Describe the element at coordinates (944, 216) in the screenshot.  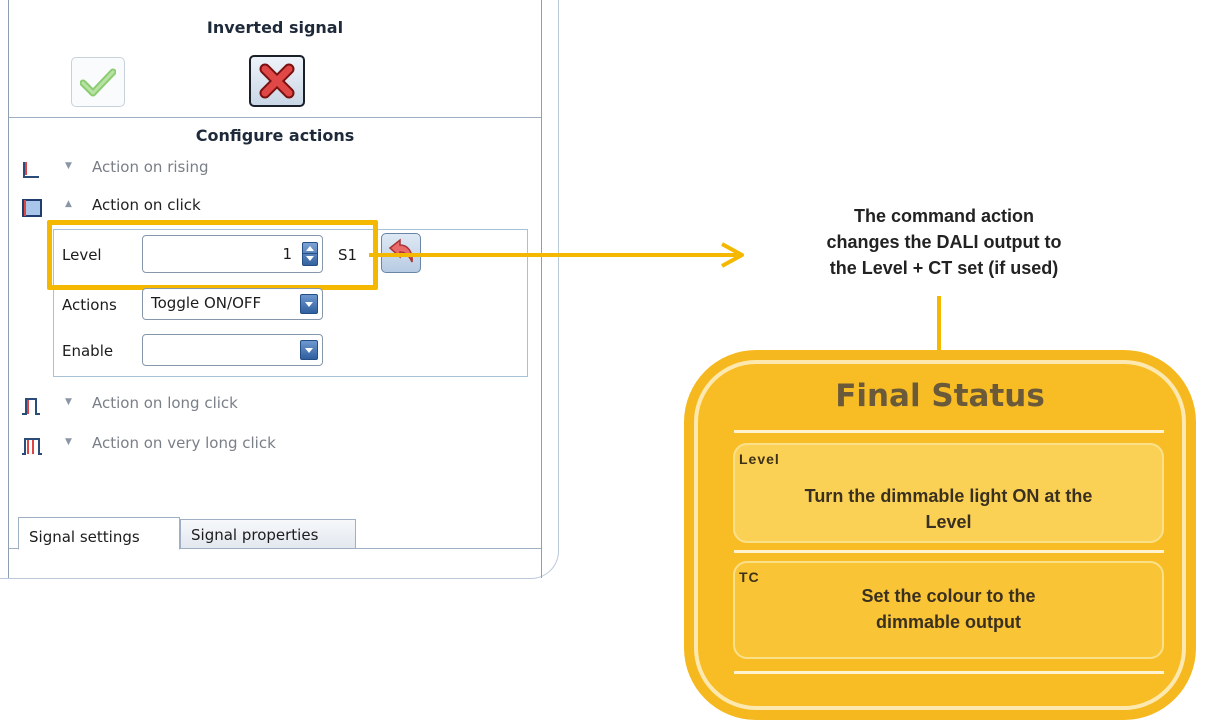
I see `callout-line: The command action` at that location.